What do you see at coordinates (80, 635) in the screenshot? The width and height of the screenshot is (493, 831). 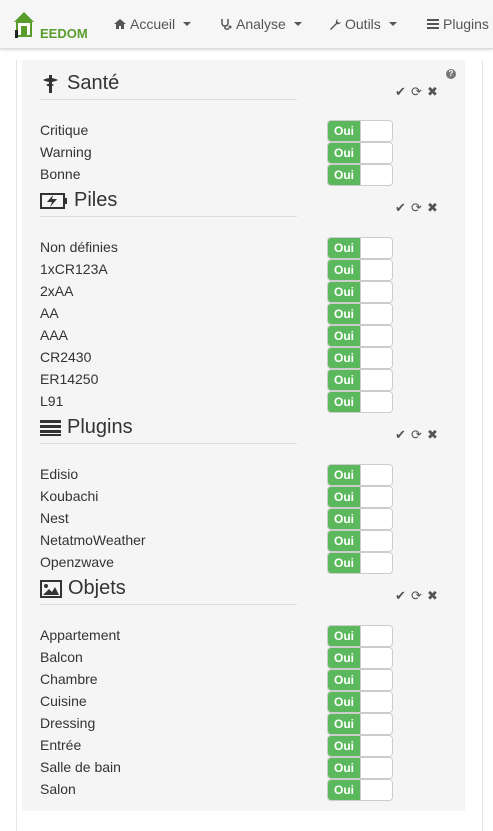 I see `row-label: Appartement` at bounding box center [80, 635].